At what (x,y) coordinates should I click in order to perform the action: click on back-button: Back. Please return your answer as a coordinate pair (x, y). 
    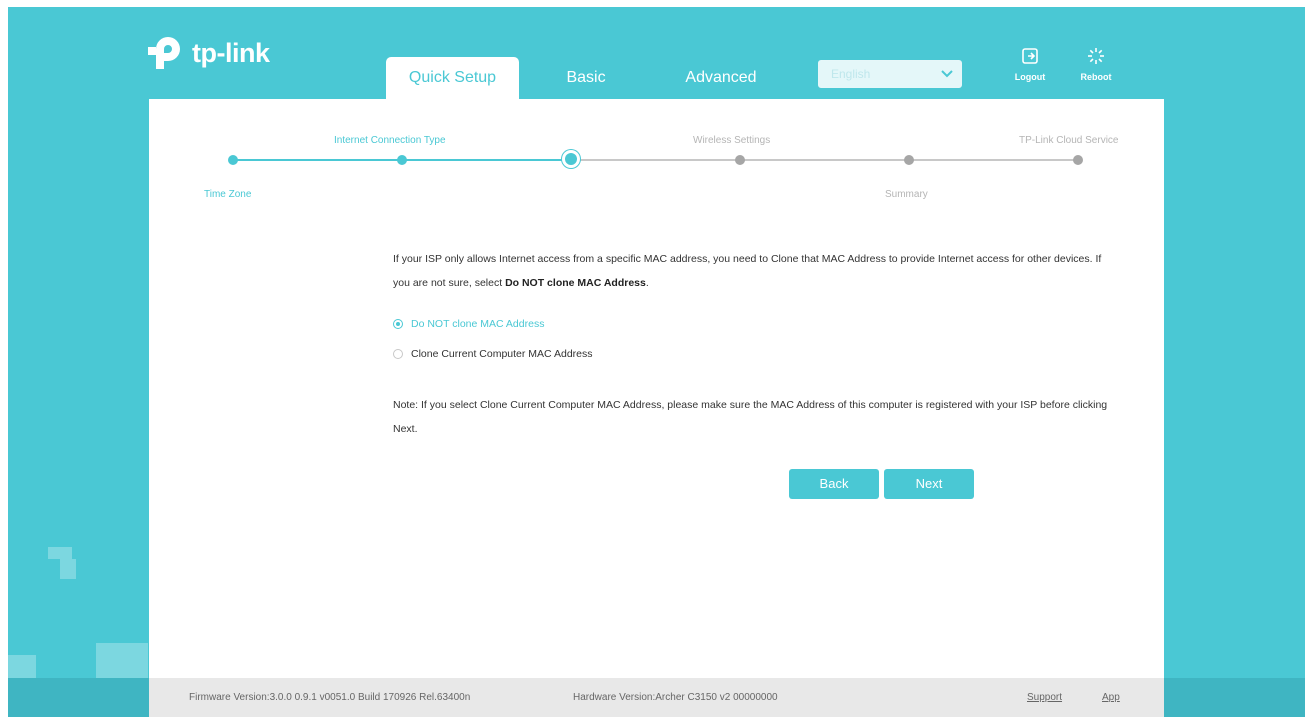
    Looking at the image, I should click on (834, 484).